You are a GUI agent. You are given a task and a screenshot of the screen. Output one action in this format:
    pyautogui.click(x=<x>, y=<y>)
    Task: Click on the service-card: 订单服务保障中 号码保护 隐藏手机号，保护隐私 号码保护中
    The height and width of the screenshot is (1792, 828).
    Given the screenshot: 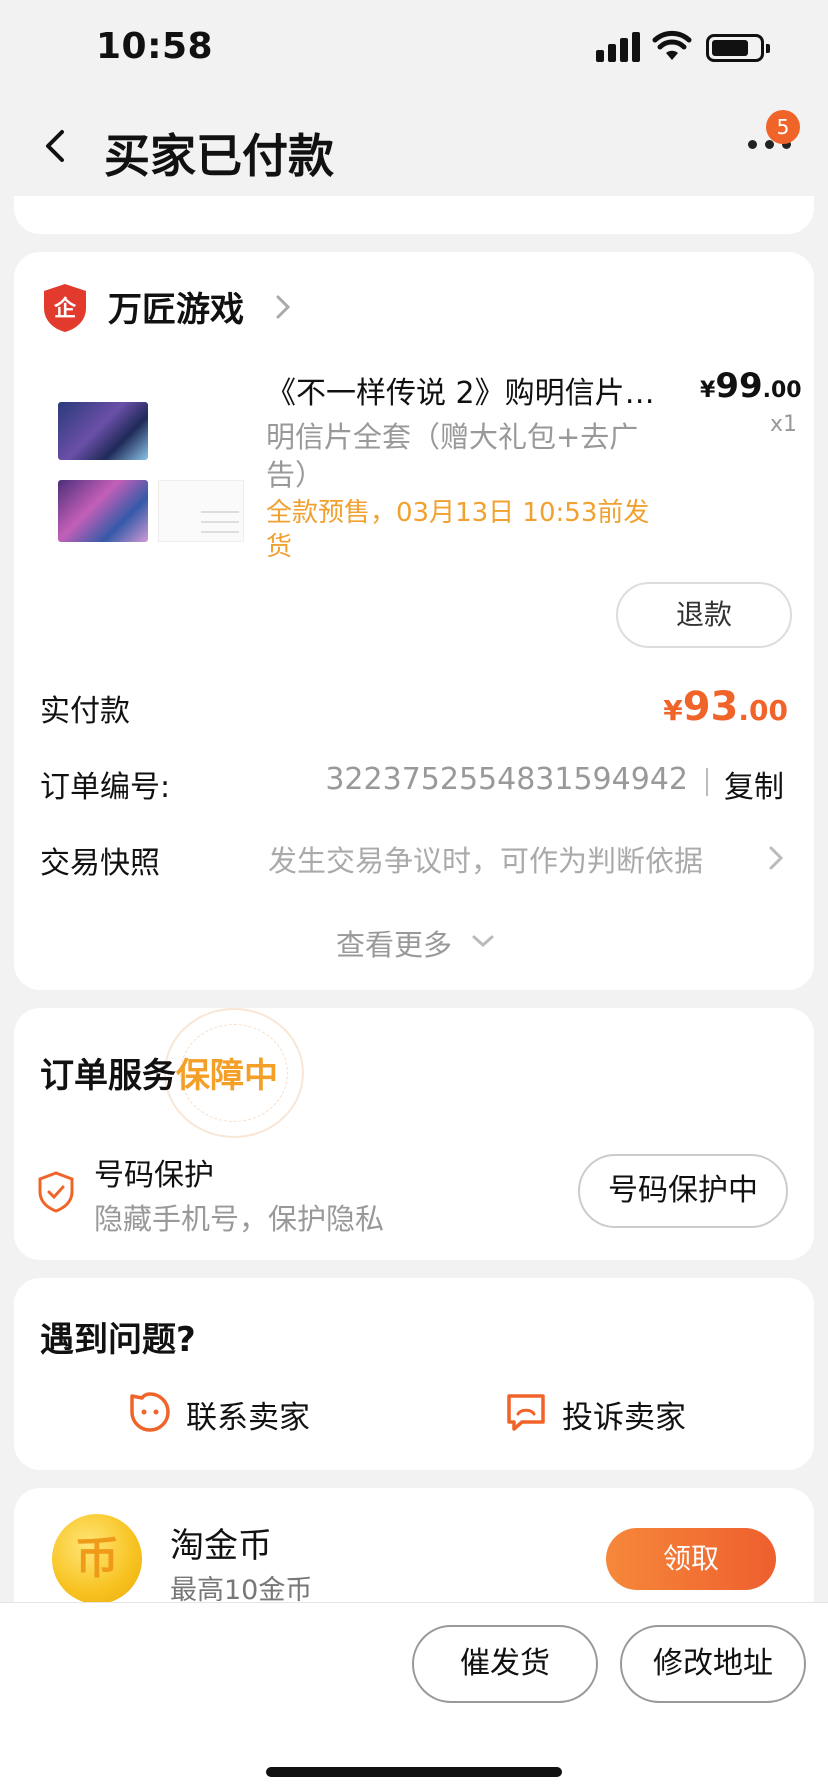 What is the action you would take?
    pyautogui.click(x=414, y=1134)
    